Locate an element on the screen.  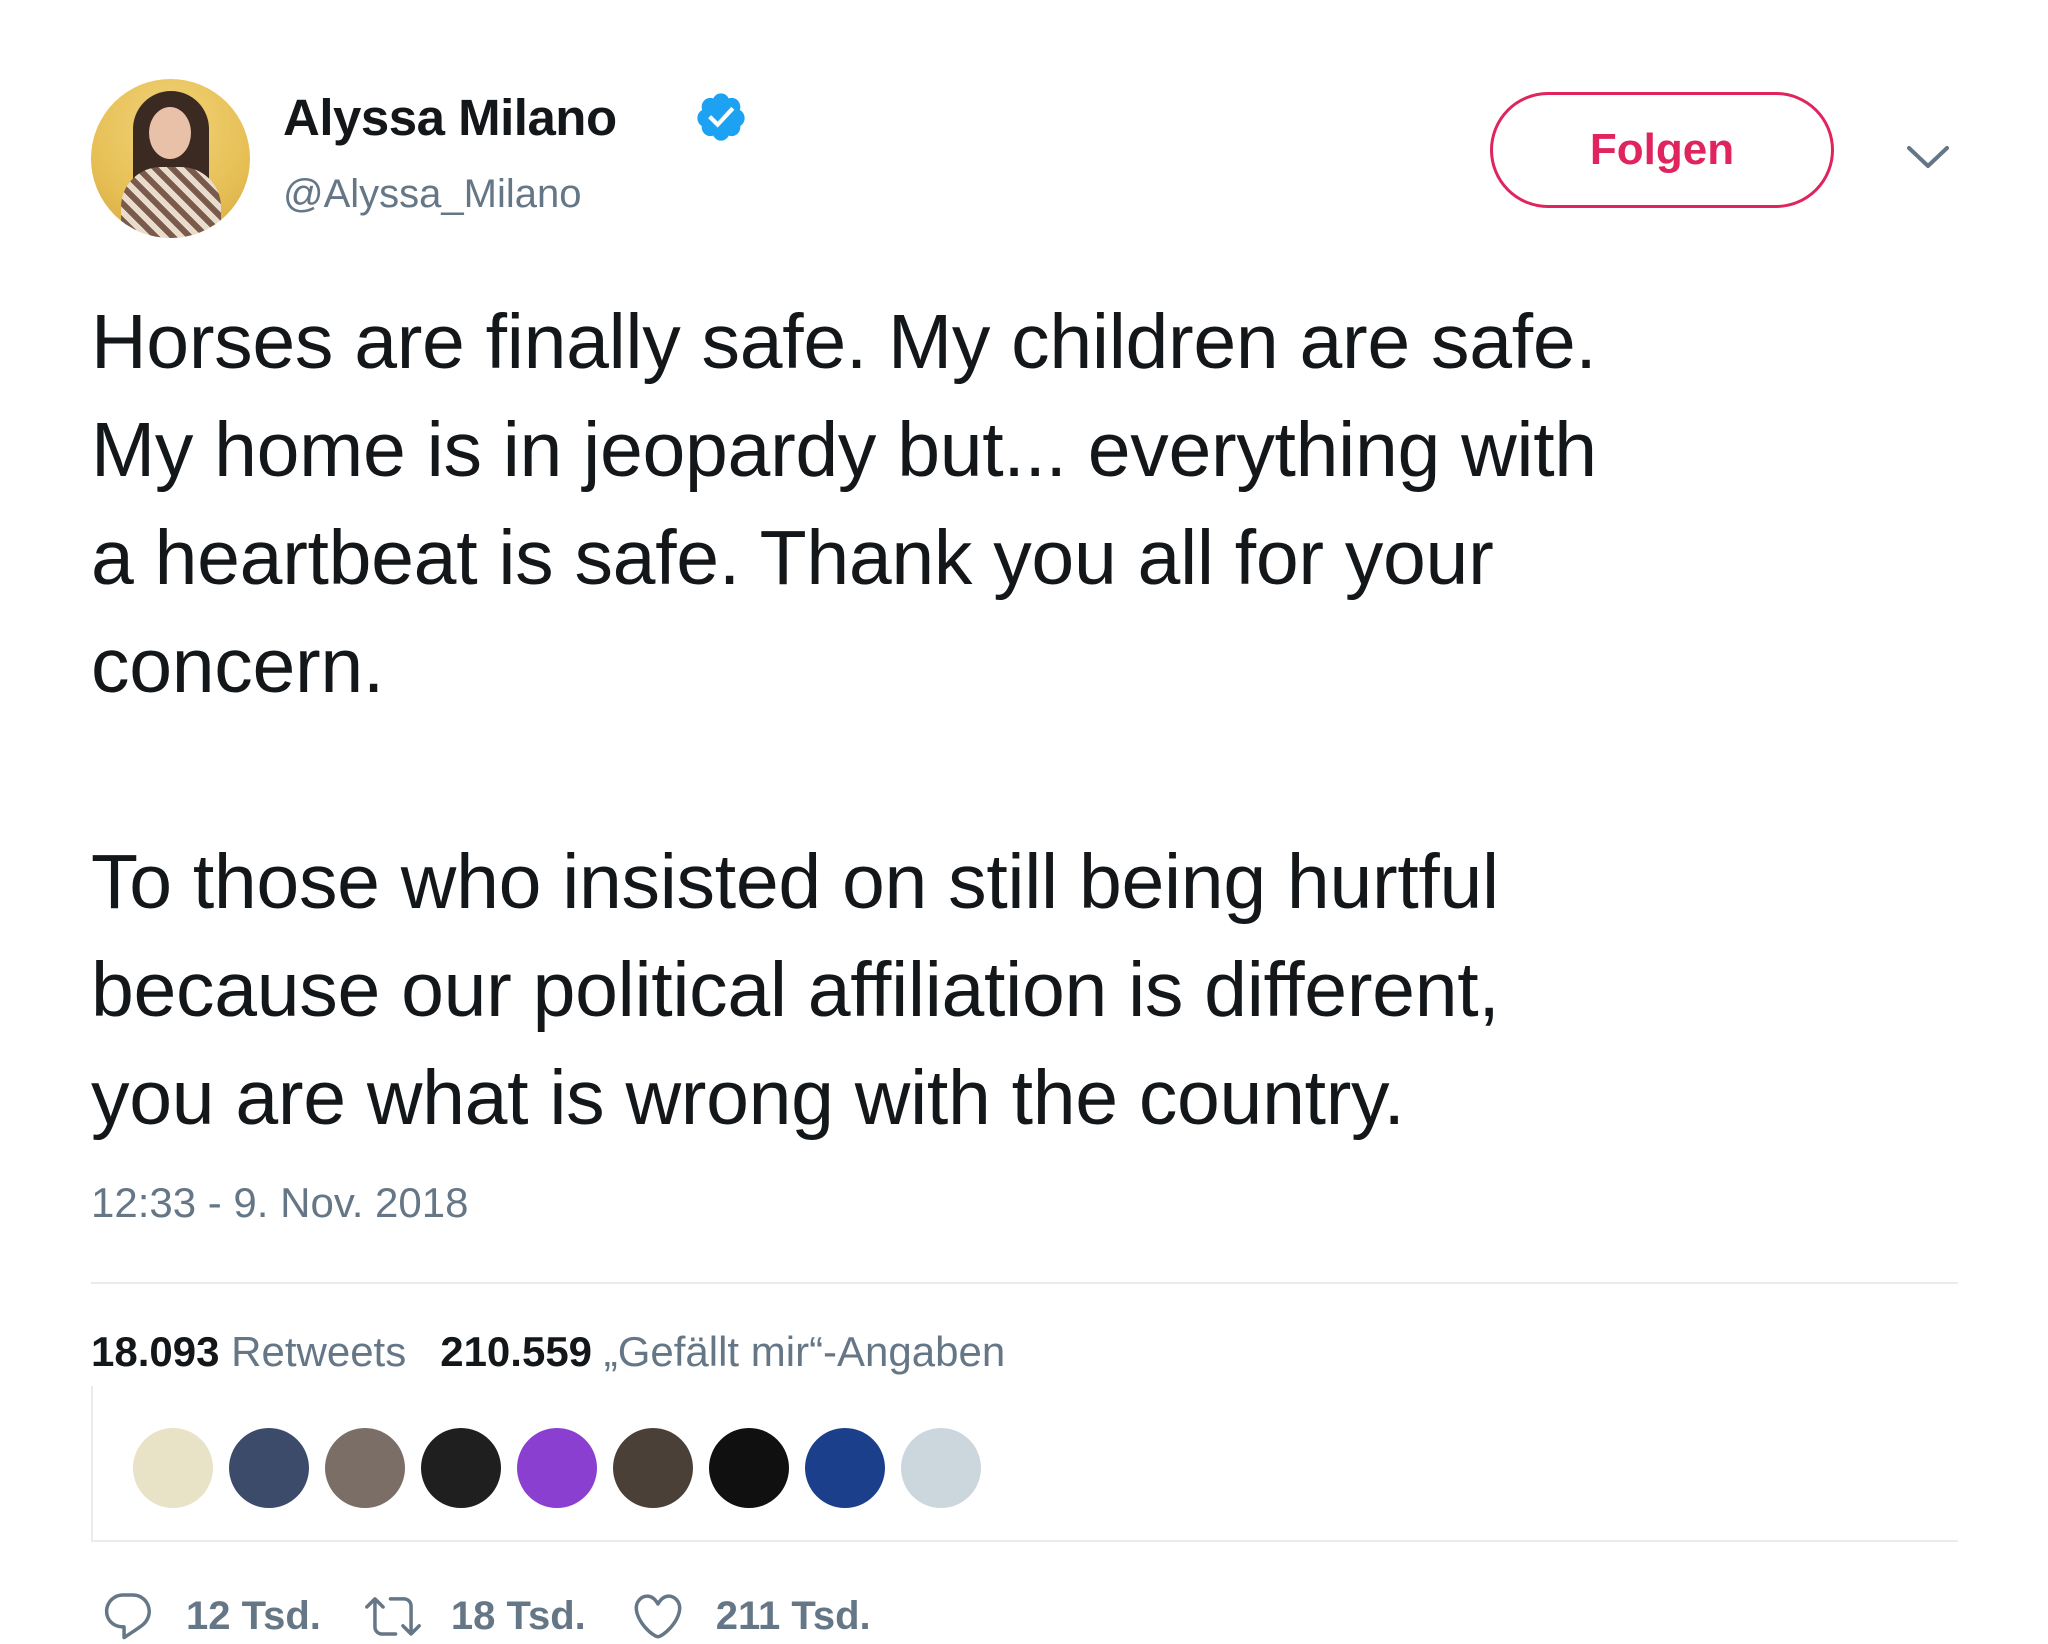
retweets-stat: 18.093 Retweets is located at coordinates (248, 1352).